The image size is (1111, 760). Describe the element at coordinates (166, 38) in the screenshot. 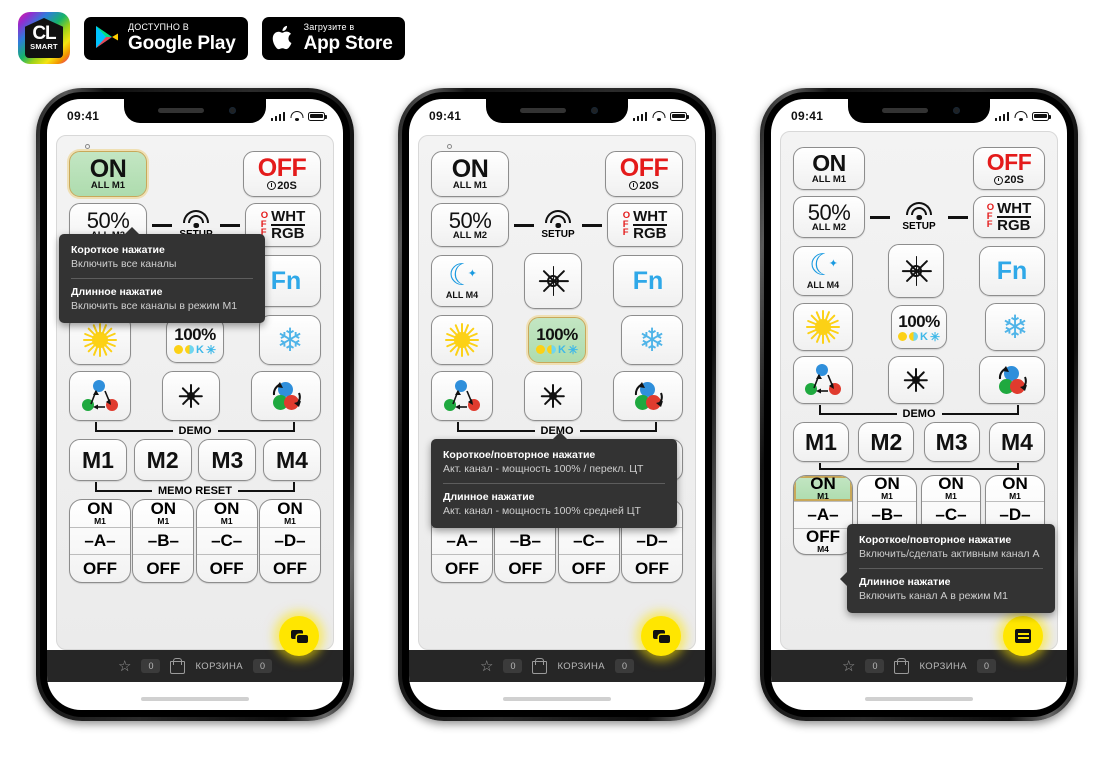

I see `google-play-badge: ДОСТУПНО В Google Play` at that location.